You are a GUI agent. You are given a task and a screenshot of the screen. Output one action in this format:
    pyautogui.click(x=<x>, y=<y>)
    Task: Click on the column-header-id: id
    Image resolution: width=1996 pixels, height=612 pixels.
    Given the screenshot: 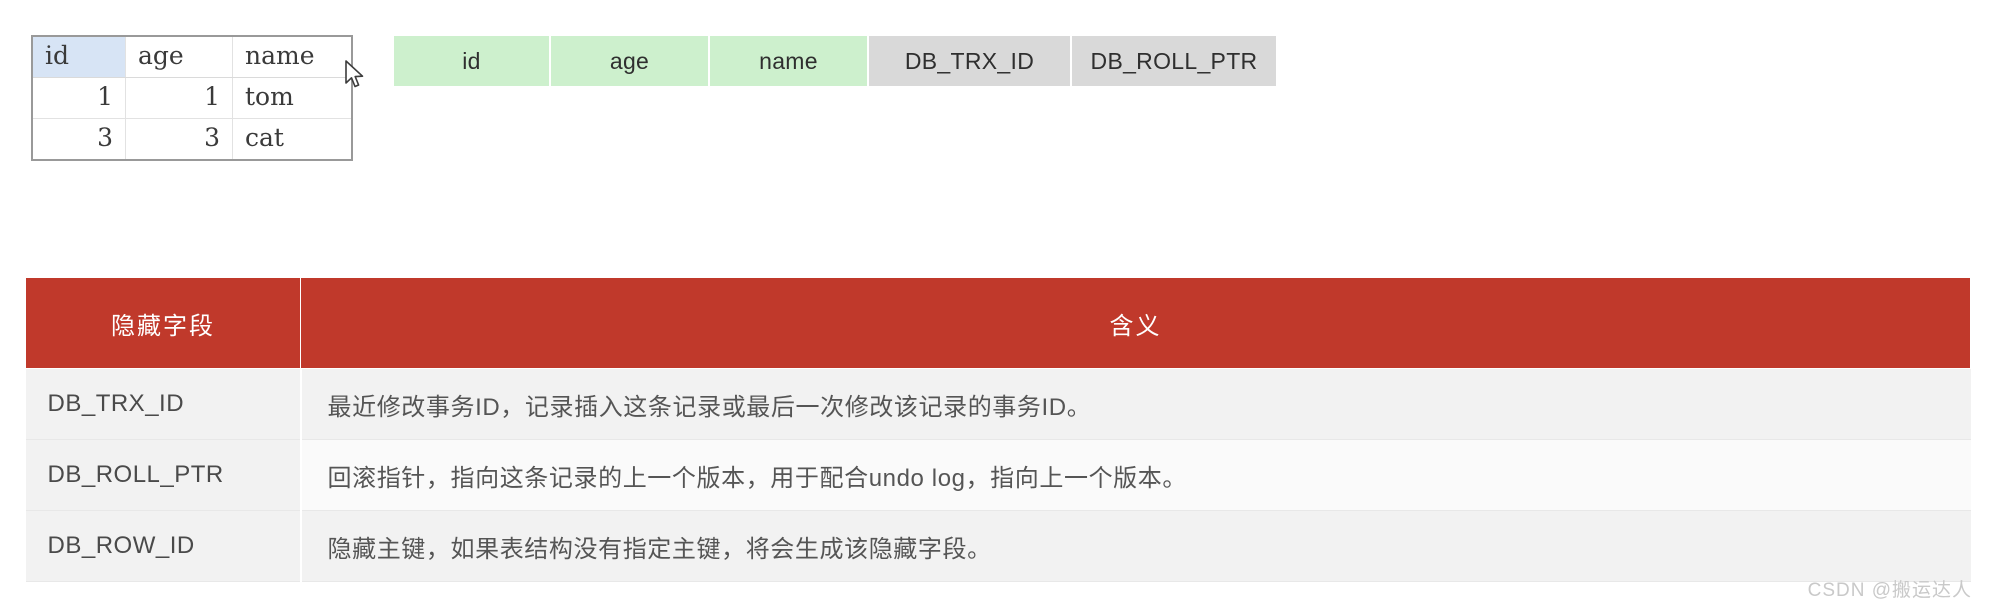 What is the action you would take?
    pyautogui.click(x=78, y=56)
    